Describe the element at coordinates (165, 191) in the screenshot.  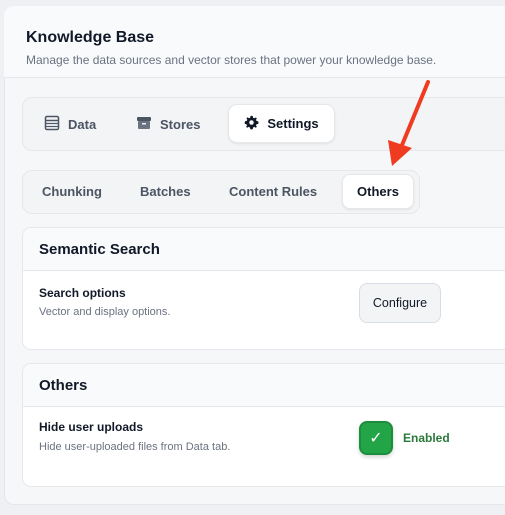
I see `subtab-batches: Batches` at that location.